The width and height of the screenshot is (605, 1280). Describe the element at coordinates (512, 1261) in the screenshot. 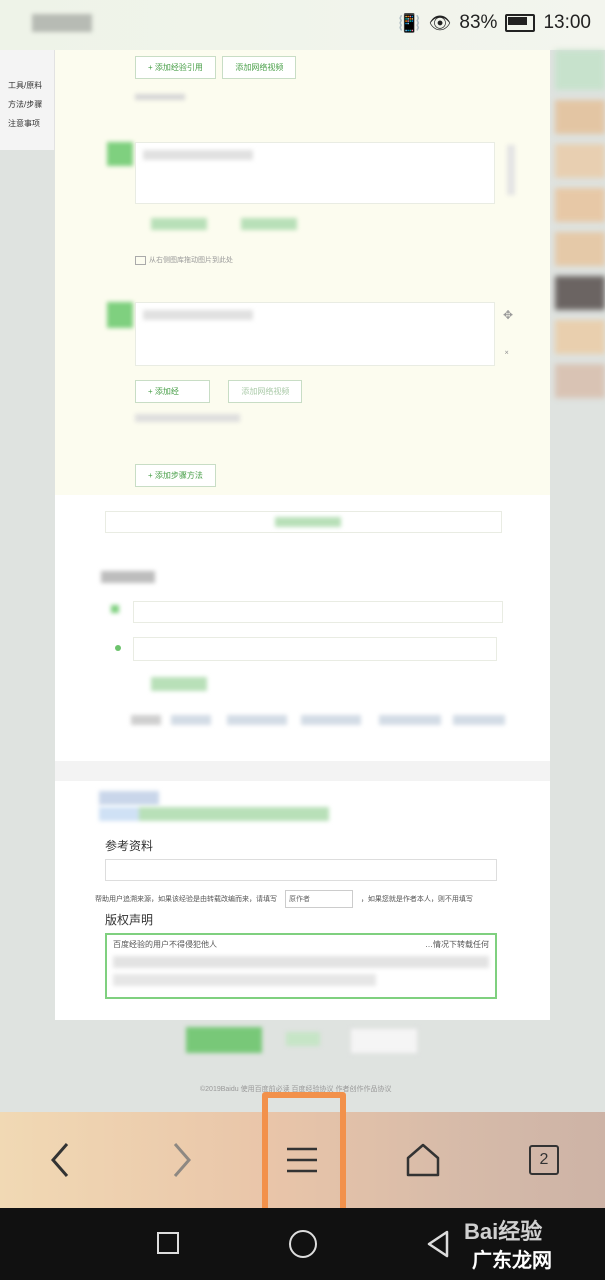

I see `watermark-site: 广东龙网` at that location.